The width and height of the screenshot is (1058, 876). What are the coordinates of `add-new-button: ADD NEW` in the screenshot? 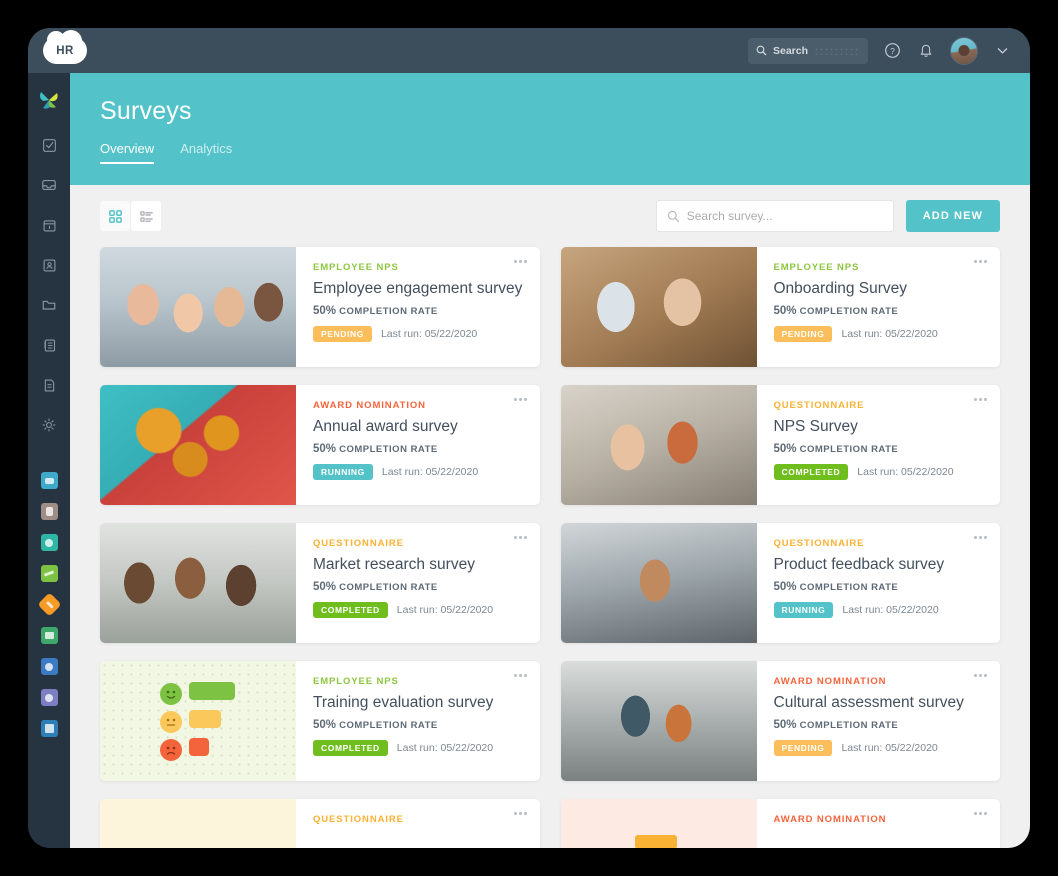 It's located at (952, 216).